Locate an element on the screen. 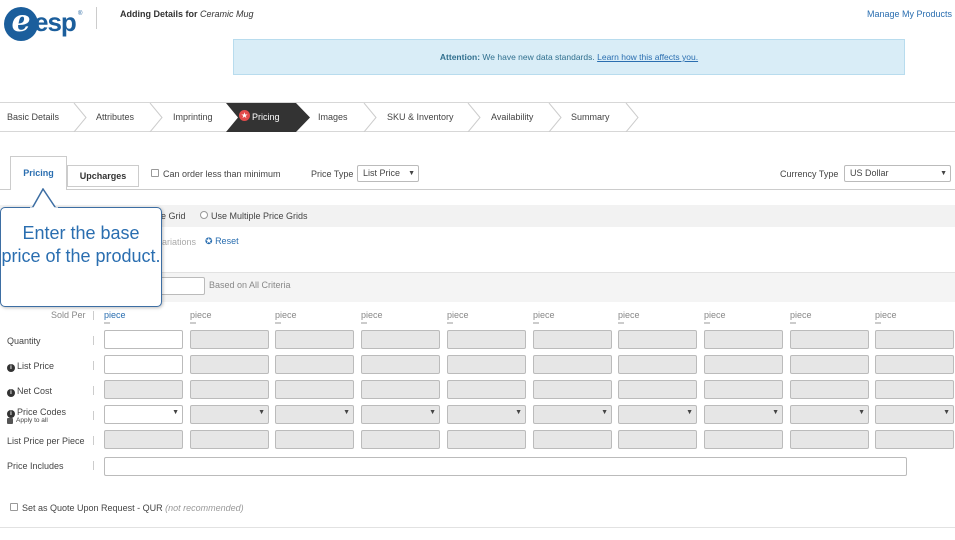  multiple-grids-radio is located at coordinates (204, 215).